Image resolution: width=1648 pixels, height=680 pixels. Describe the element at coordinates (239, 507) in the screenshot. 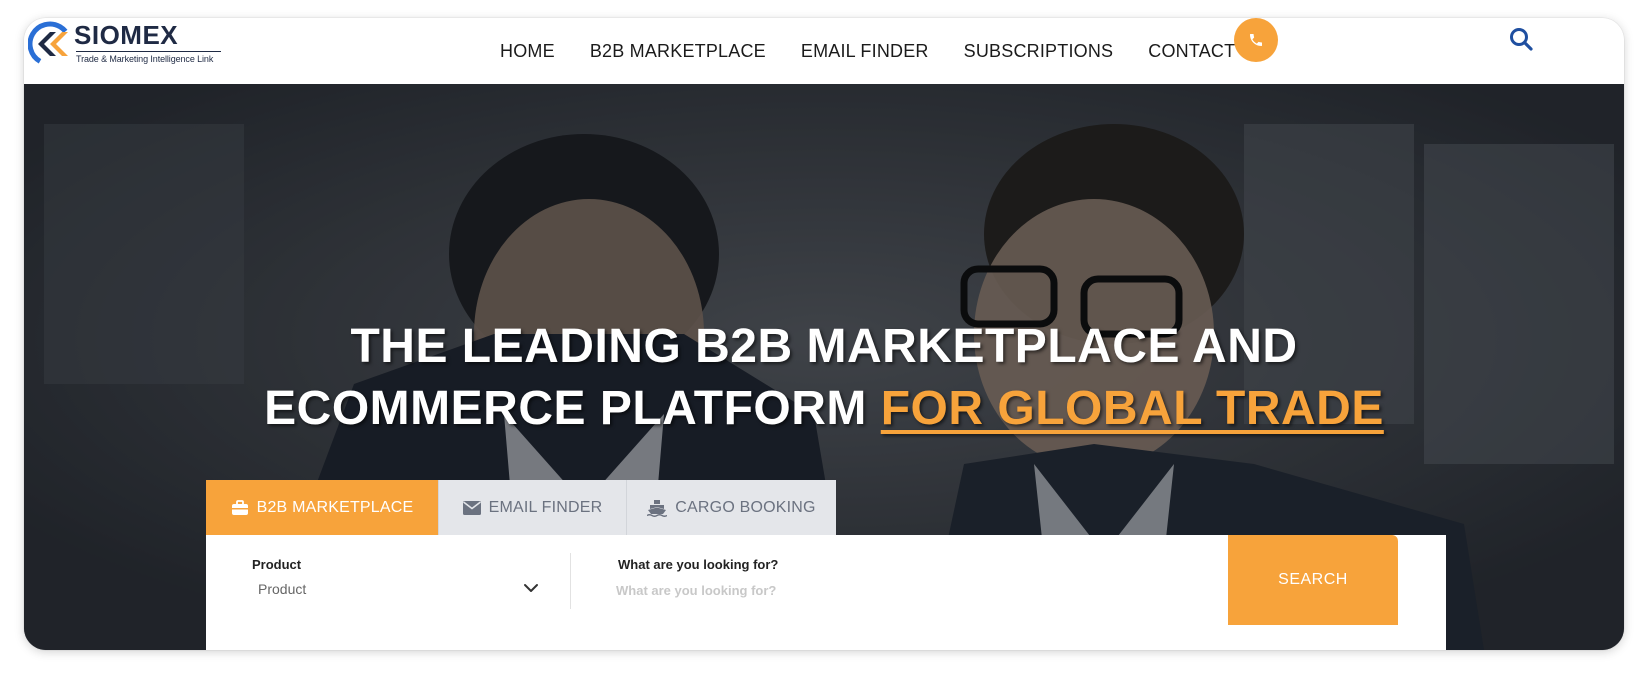

I see `briefcase-icon` at that location.